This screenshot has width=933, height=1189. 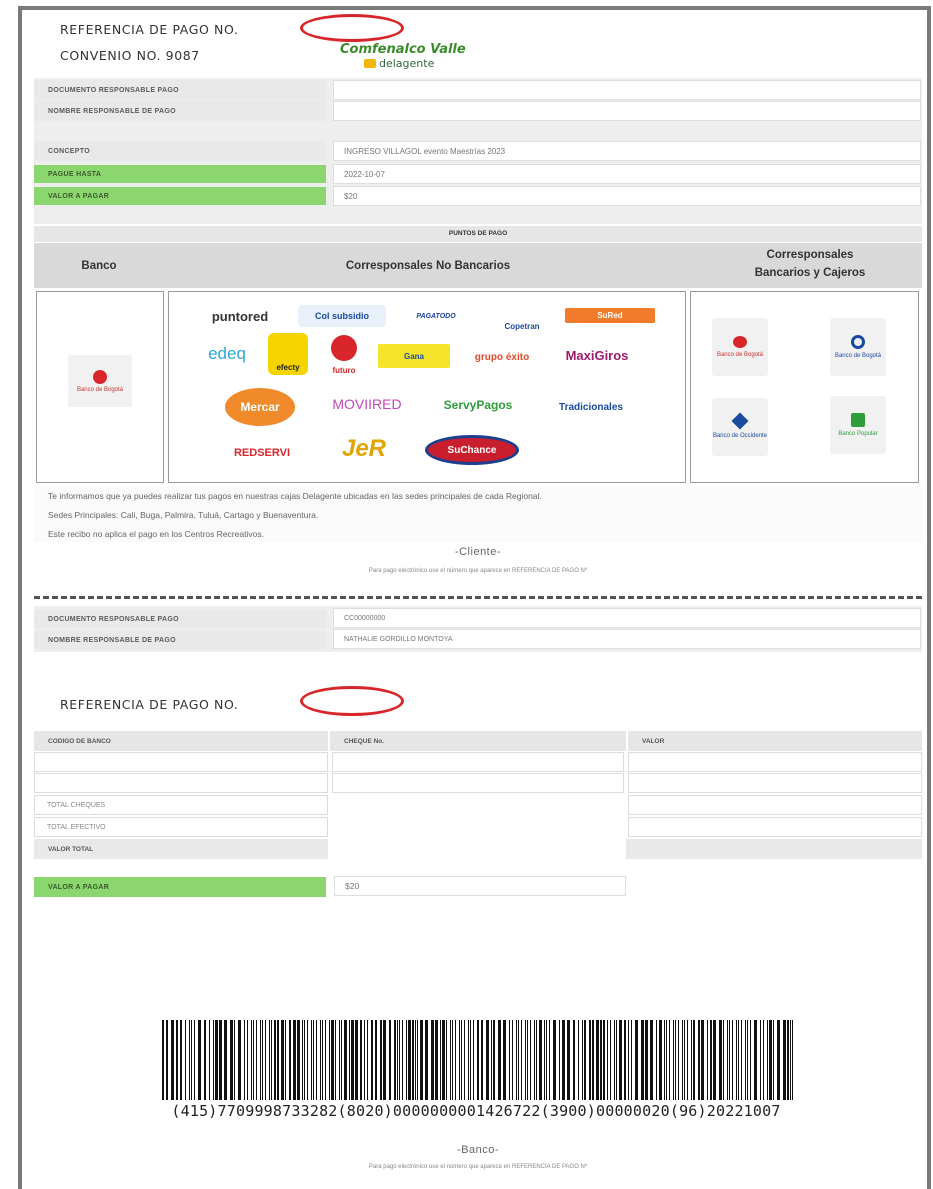 What do you see at coordinates (181, 849) in the screenshot?
I see `valor-total-label: VALOR TOTAL` at bounding box center [181, 849].